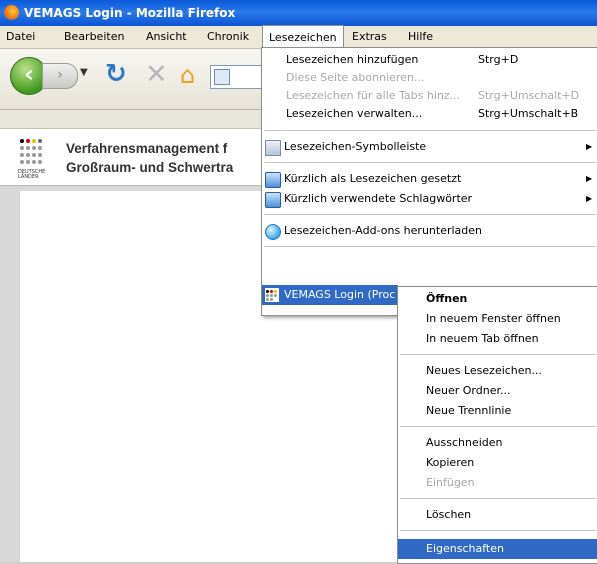 The height and width of the screenshot is (564, 597). Describe the element at coordinates (273, 148) in the screenshot. I see `bookmarks-toolbar-icon` at that location.